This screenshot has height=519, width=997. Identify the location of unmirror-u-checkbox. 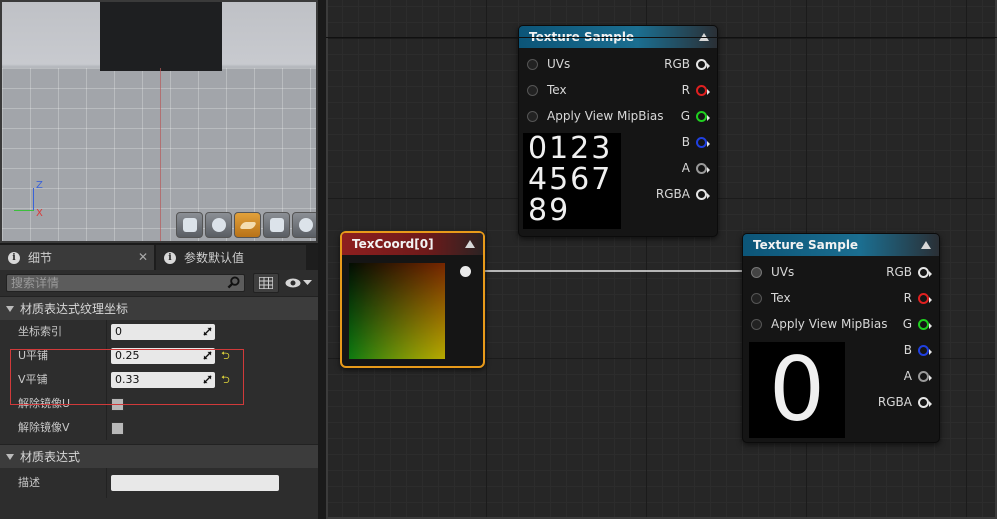
(117, 404).